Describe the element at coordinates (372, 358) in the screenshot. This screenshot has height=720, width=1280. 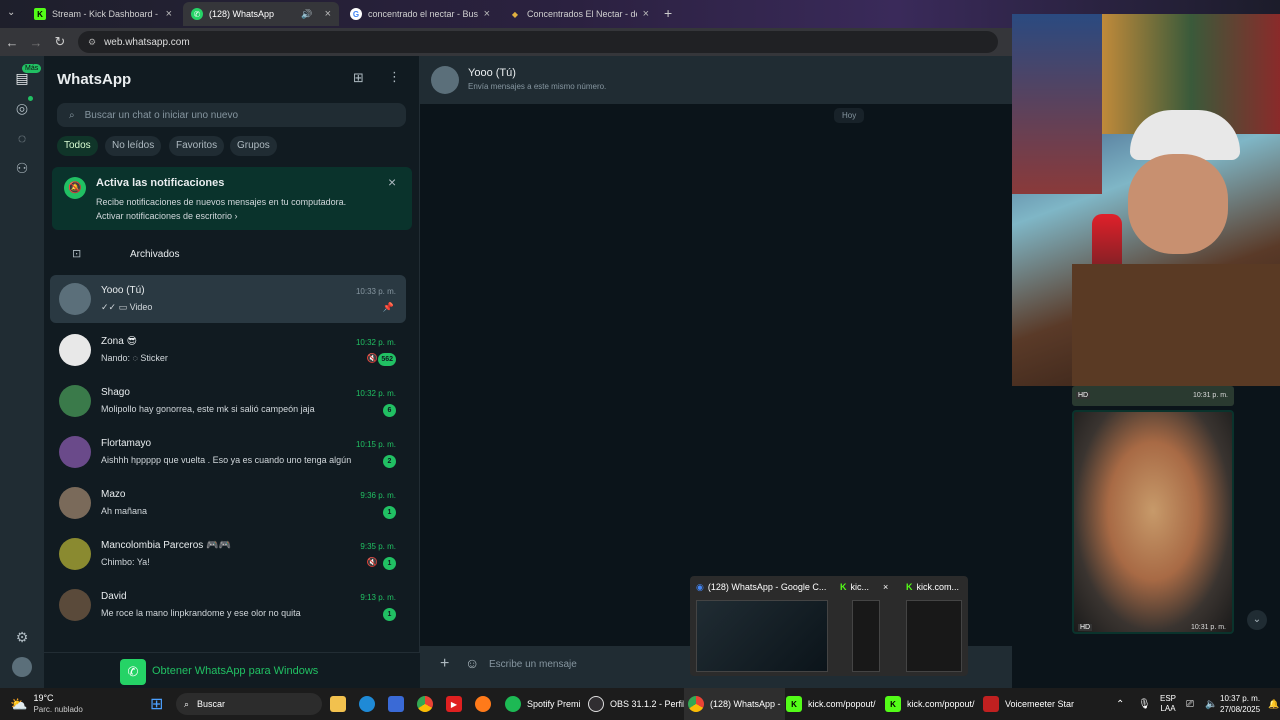
I see `muted-icon: 🔇` at that location.